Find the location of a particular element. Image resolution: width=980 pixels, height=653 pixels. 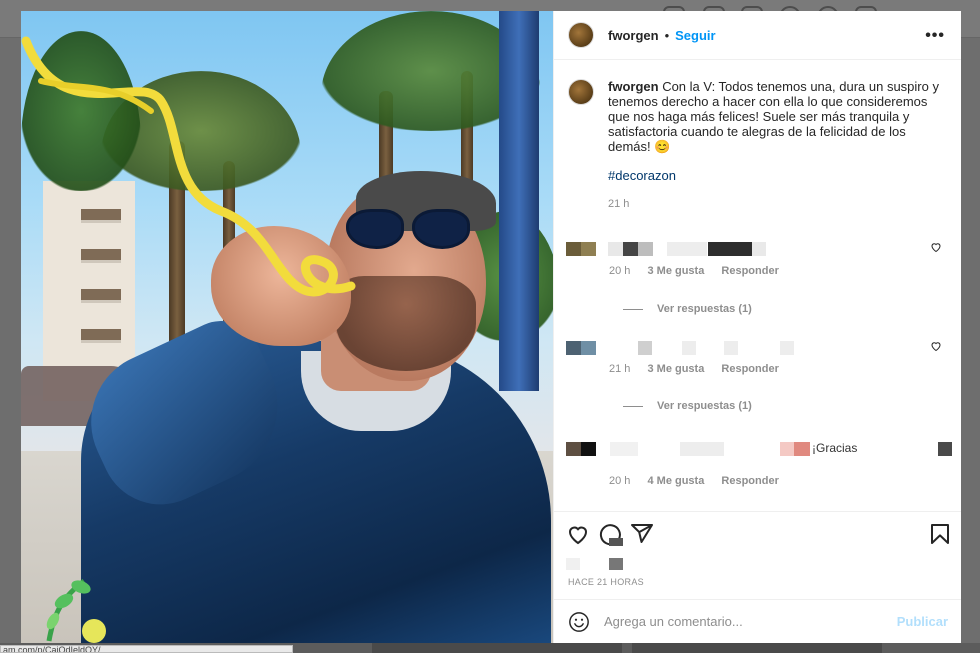

photo-leaf-sticker is located at coordinates (76, 611).